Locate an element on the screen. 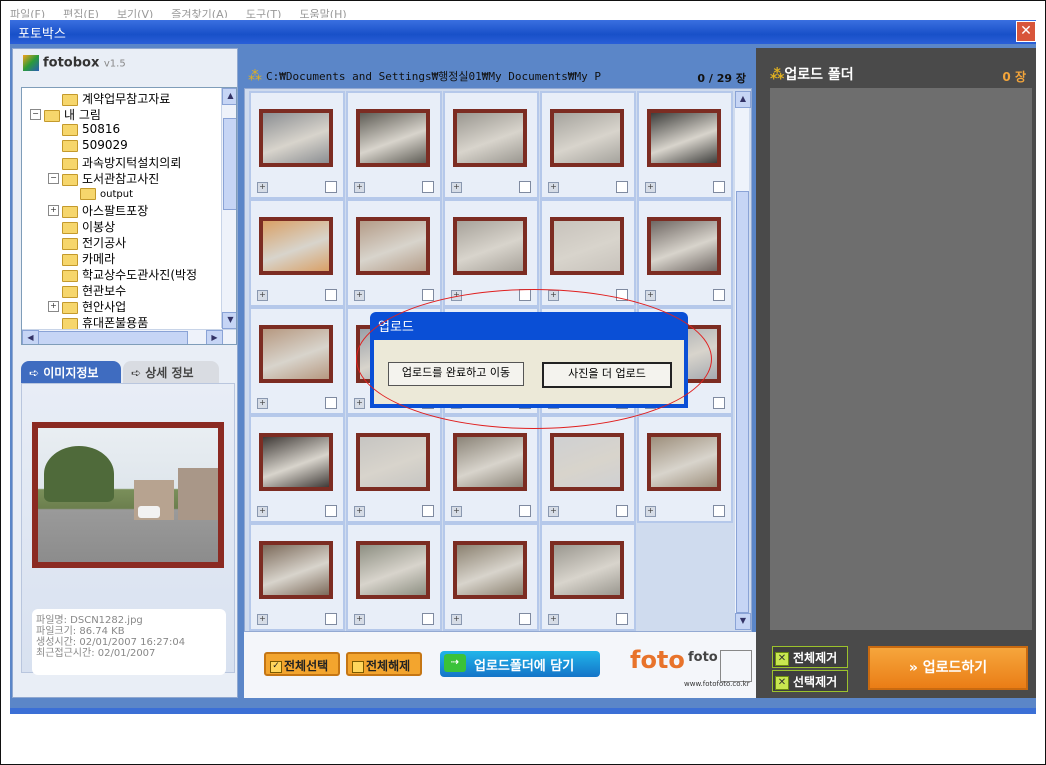  tree-item: 전기공사 is located at coordinates (94, 242).